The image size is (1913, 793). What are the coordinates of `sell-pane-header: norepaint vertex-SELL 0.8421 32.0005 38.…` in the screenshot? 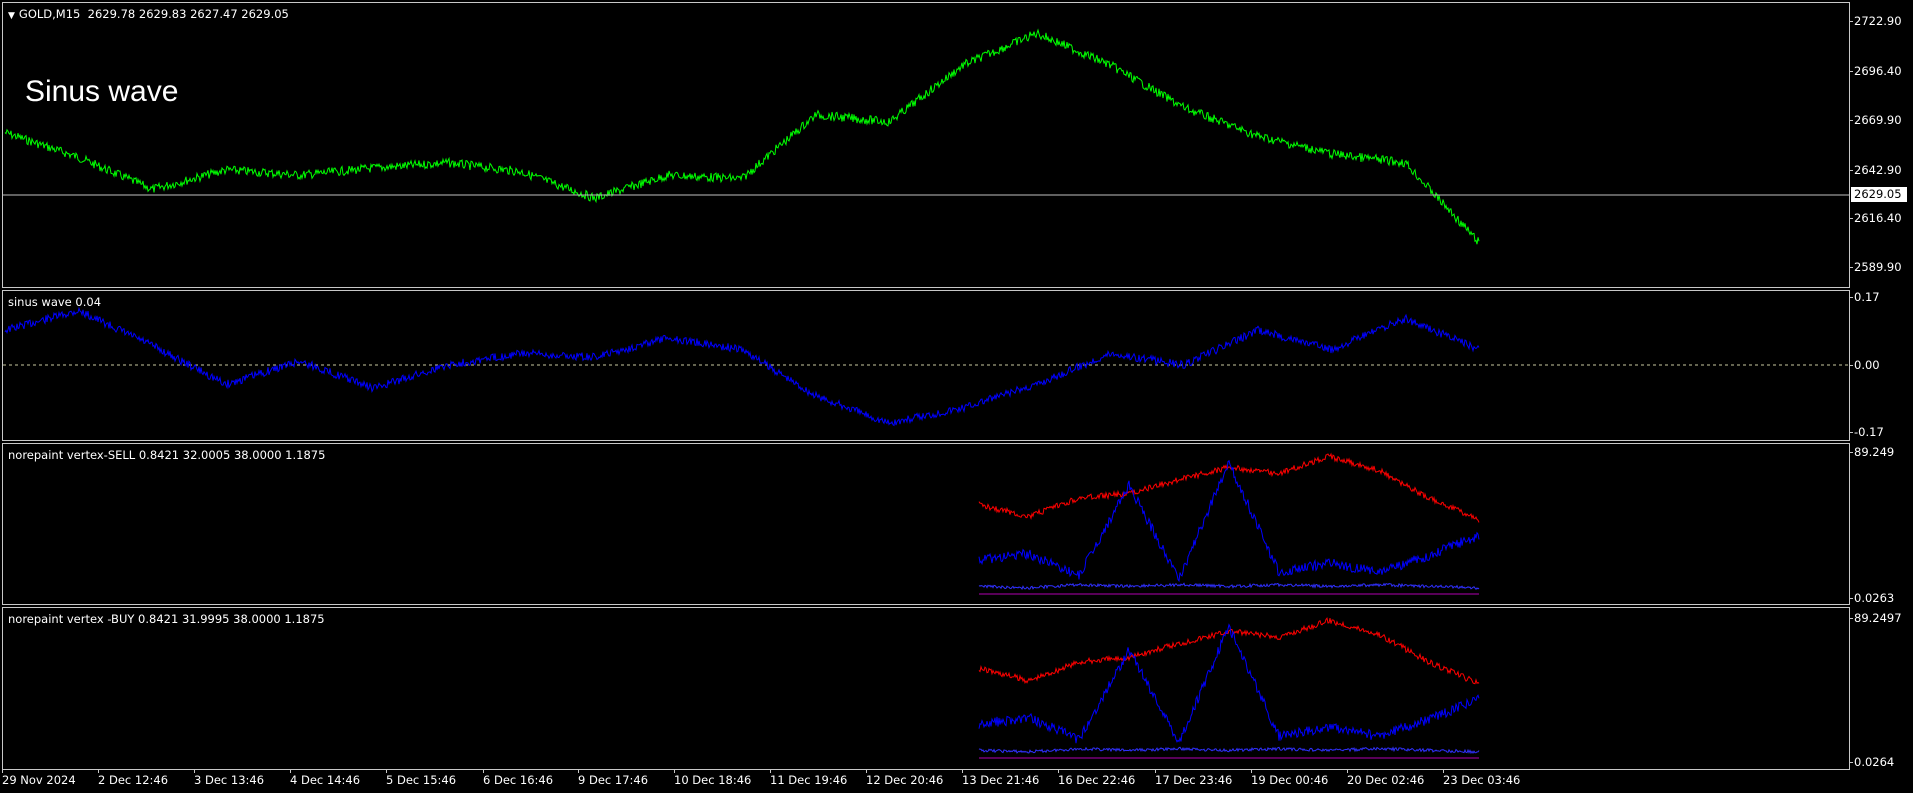 It's located at (167, 455).